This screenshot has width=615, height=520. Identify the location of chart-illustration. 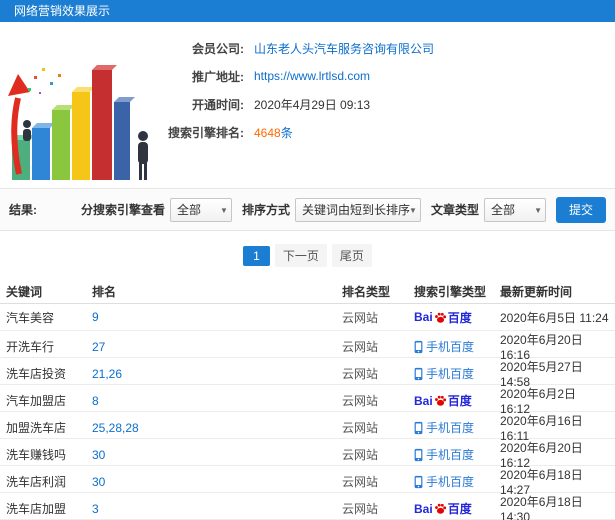
(82, 107).